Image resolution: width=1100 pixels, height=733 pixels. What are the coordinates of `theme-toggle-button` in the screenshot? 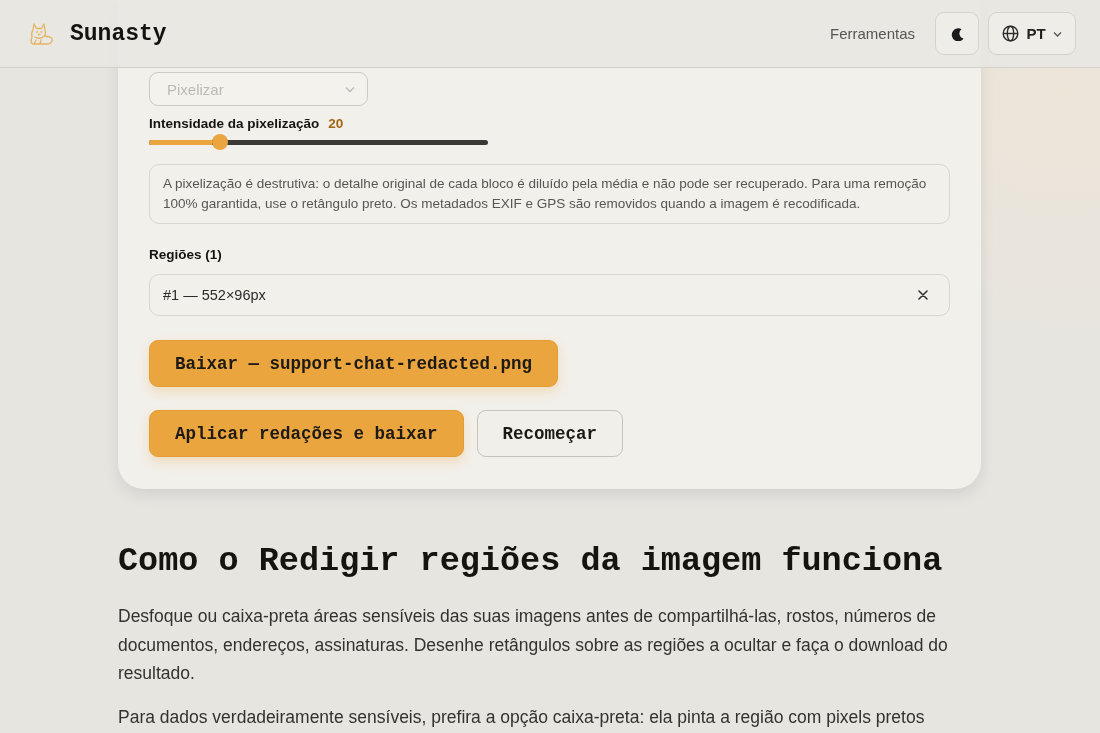 It's located at (957, 33).